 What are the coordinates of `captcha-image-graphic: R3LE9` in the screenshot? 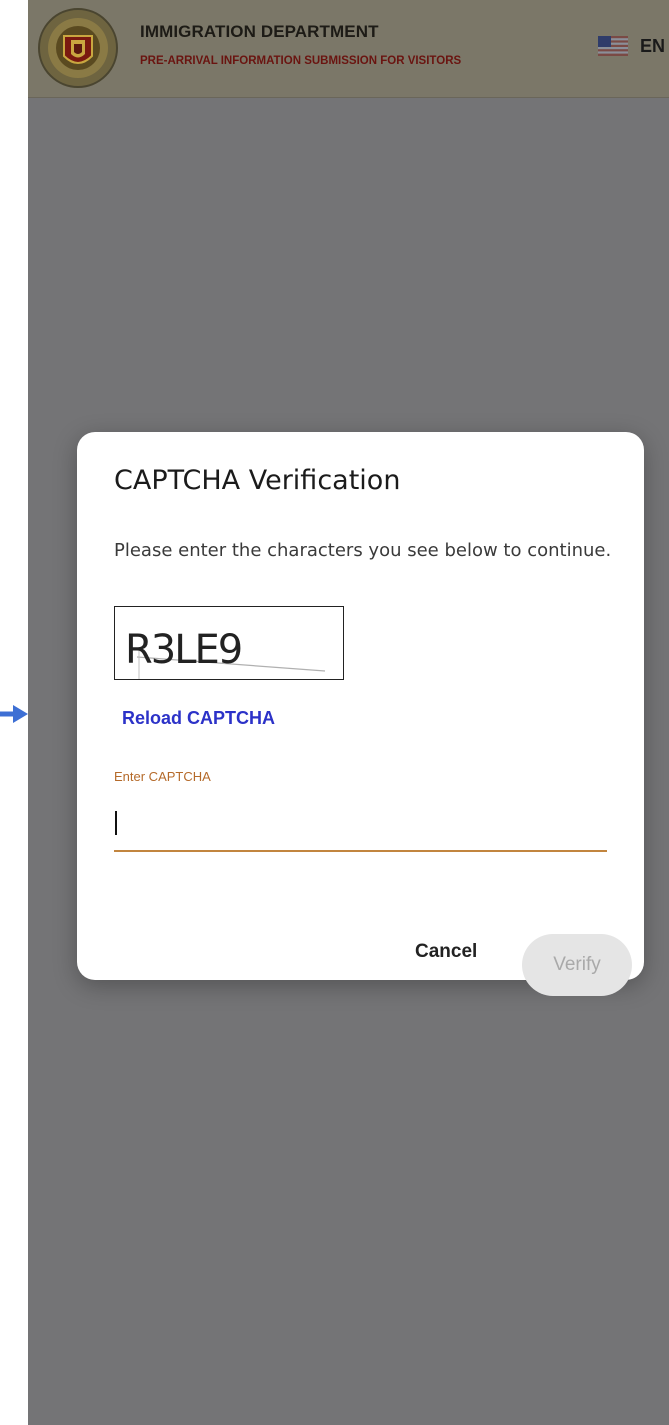 It's located at (225, 653).